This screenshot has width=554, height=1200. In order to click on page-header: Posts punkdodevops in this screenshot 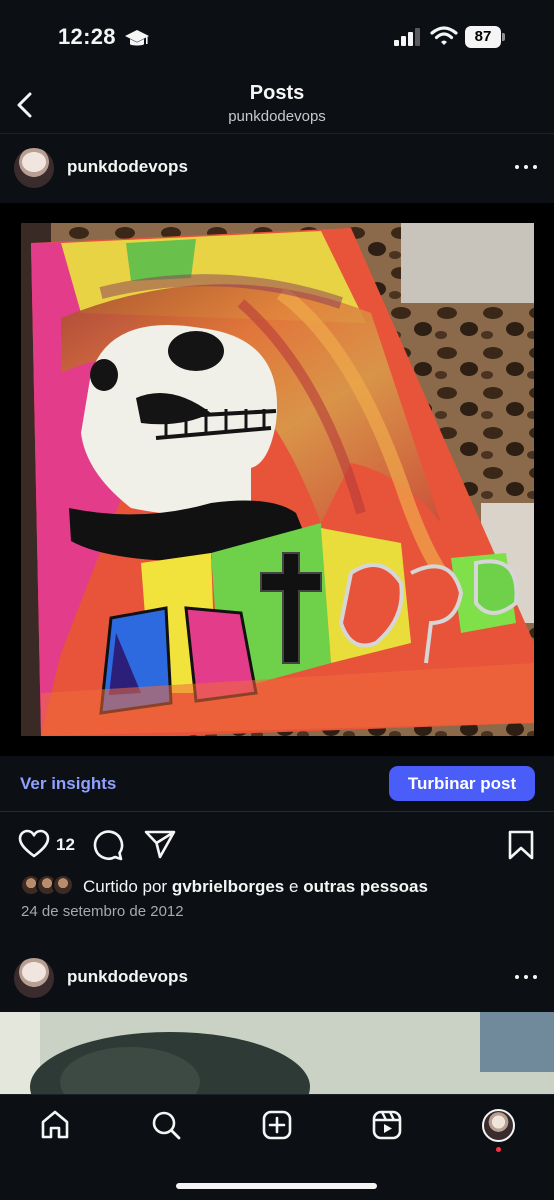, I will do `click(277, 104)`.